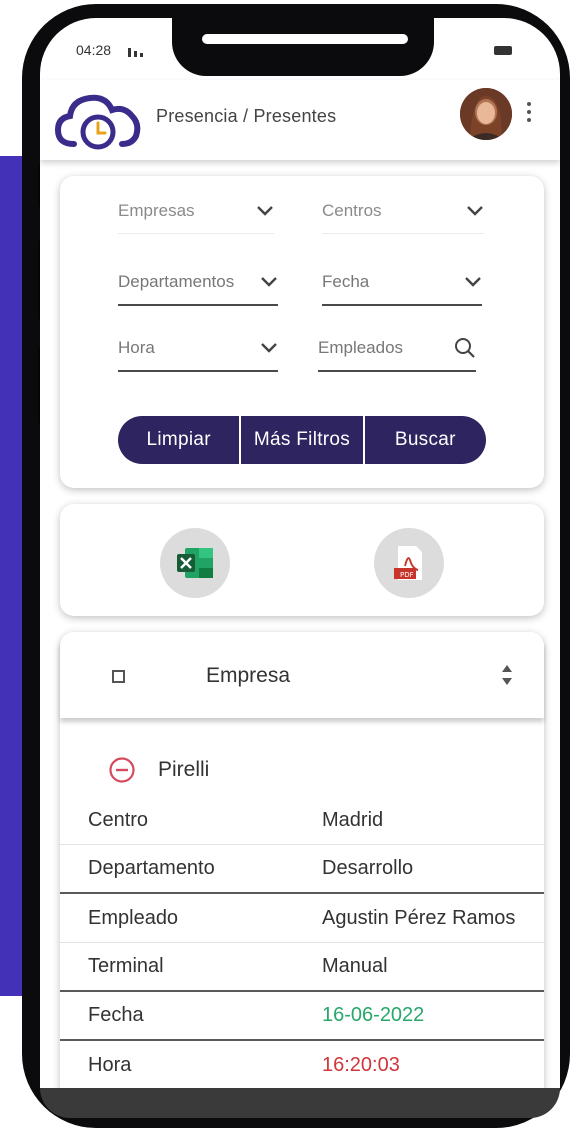 This screenshot has height=1131, width=578. Describe the element at coordinates (116, 1015) in the screenshot. I see `row-label: Fecha` at that location.